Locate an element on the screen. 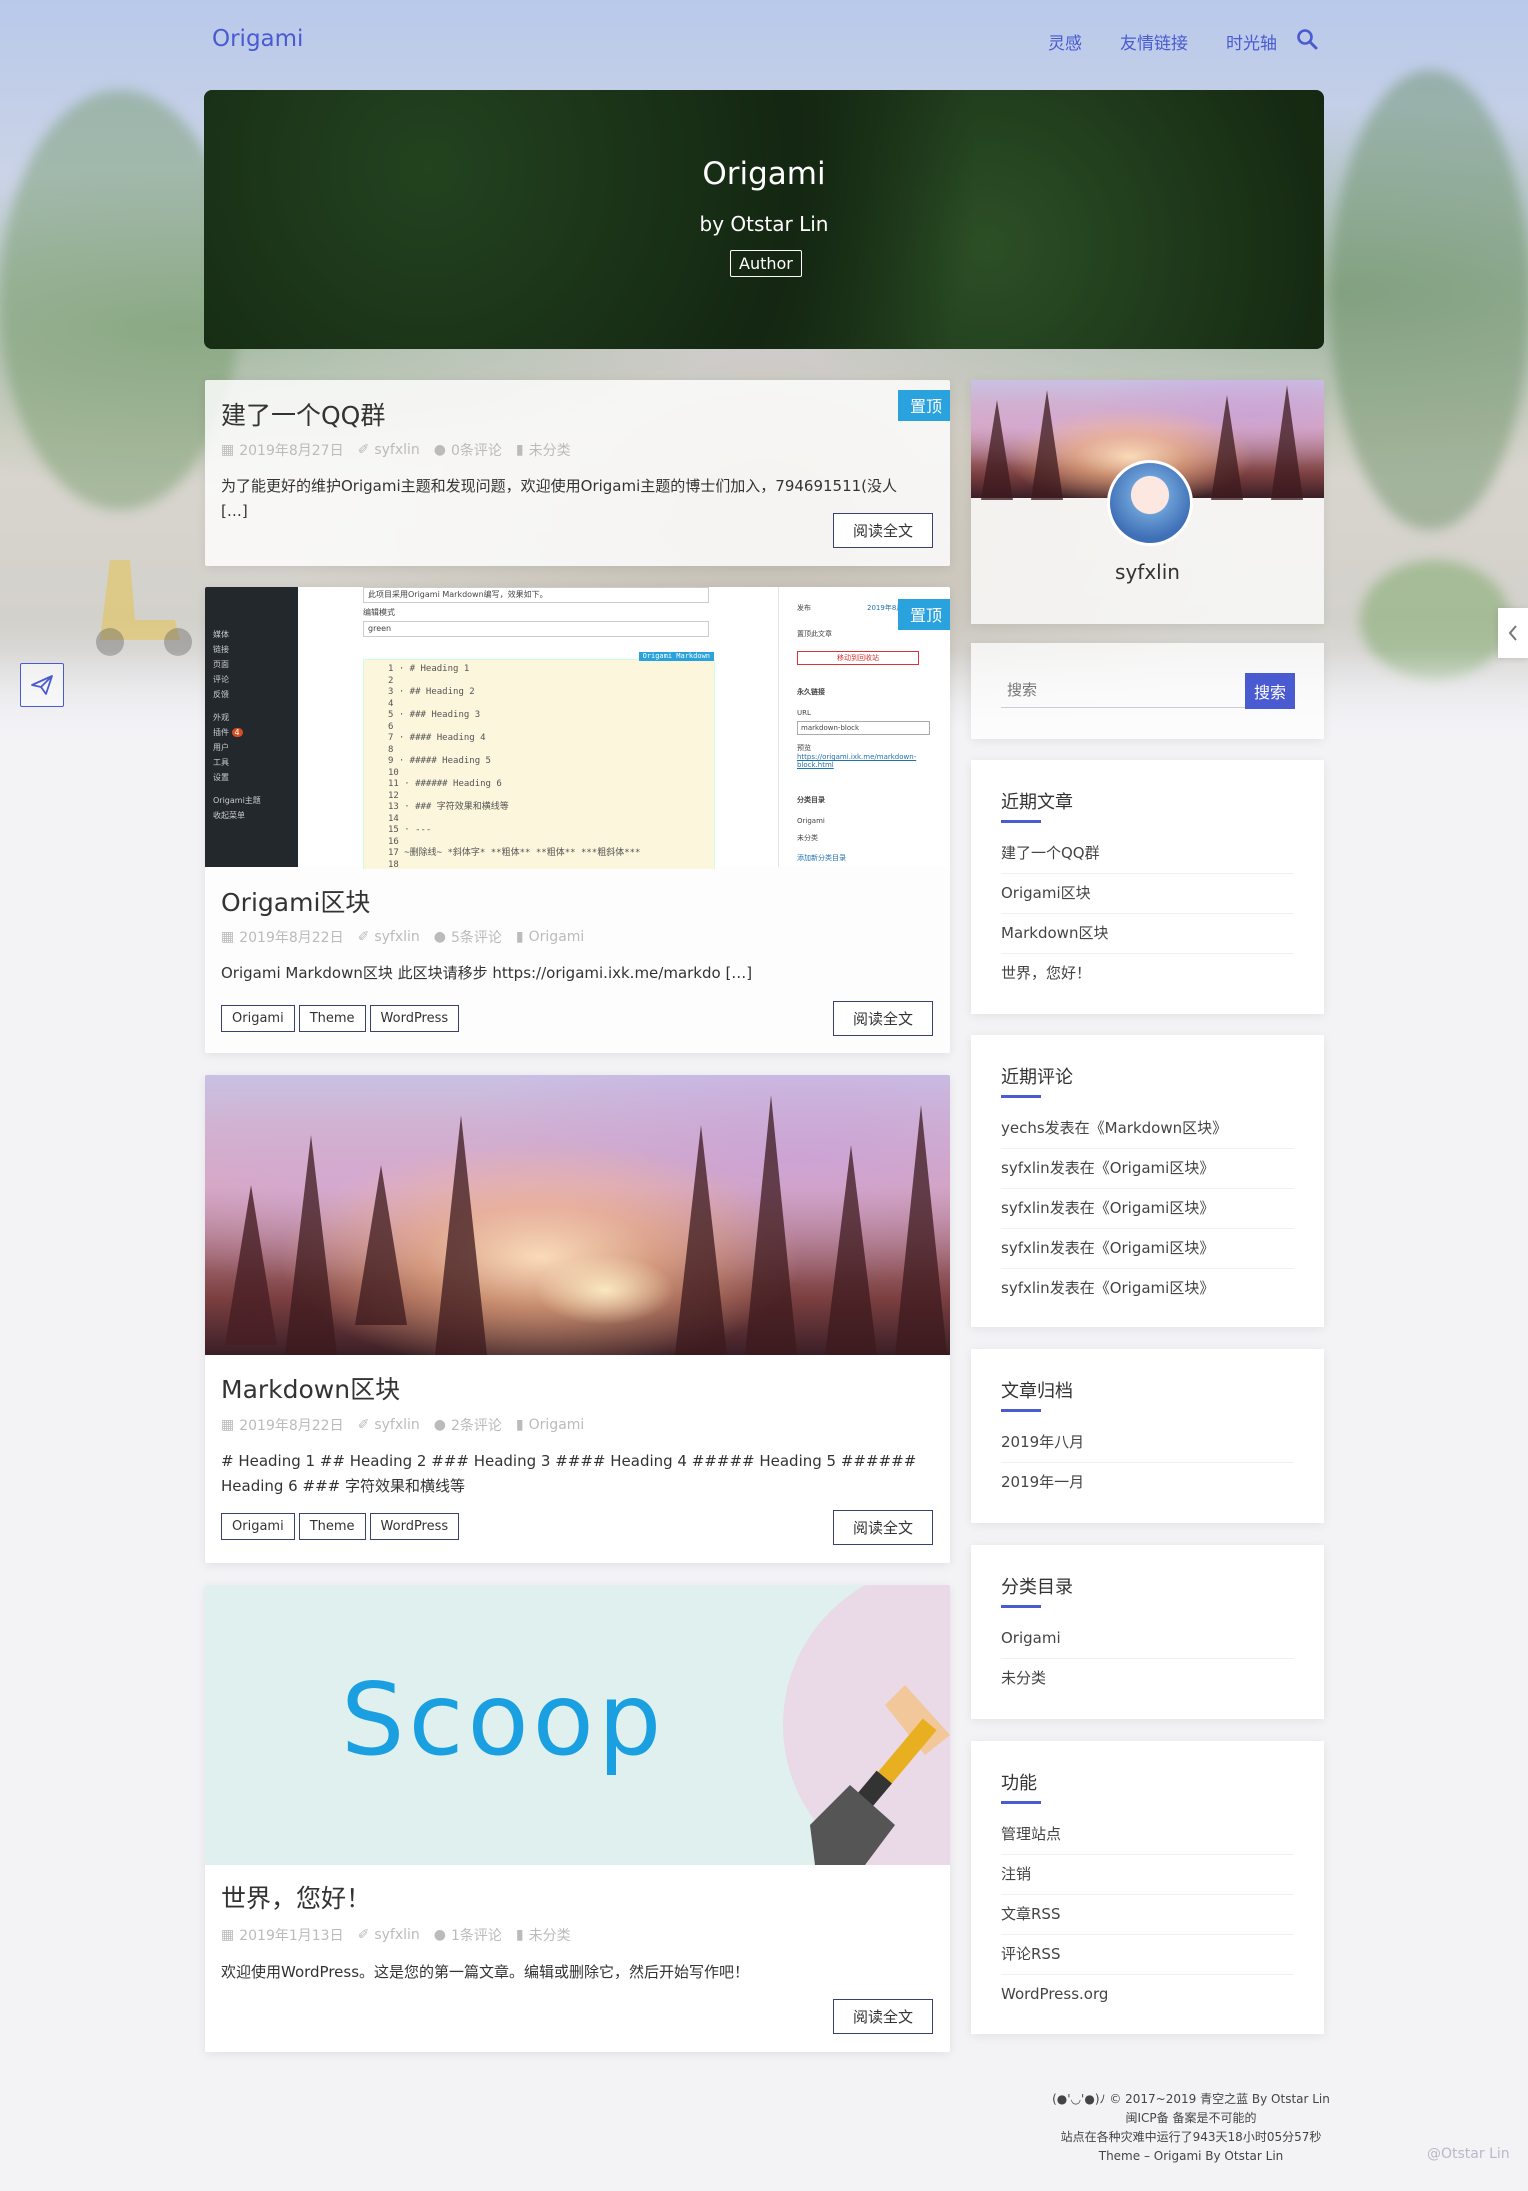 Image resolution: width=1528 pixels, height=2191 pixels. search-icon is located at coordinates (1307, 39).